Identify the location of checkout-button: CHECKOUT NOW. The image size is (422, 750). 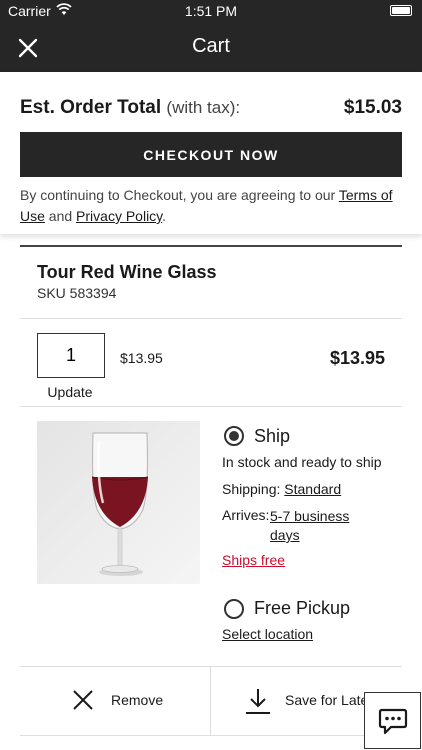
(211, 154).